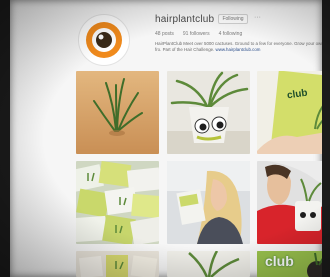  I want to click on pot-with-eyes-image, so click(208, 112).